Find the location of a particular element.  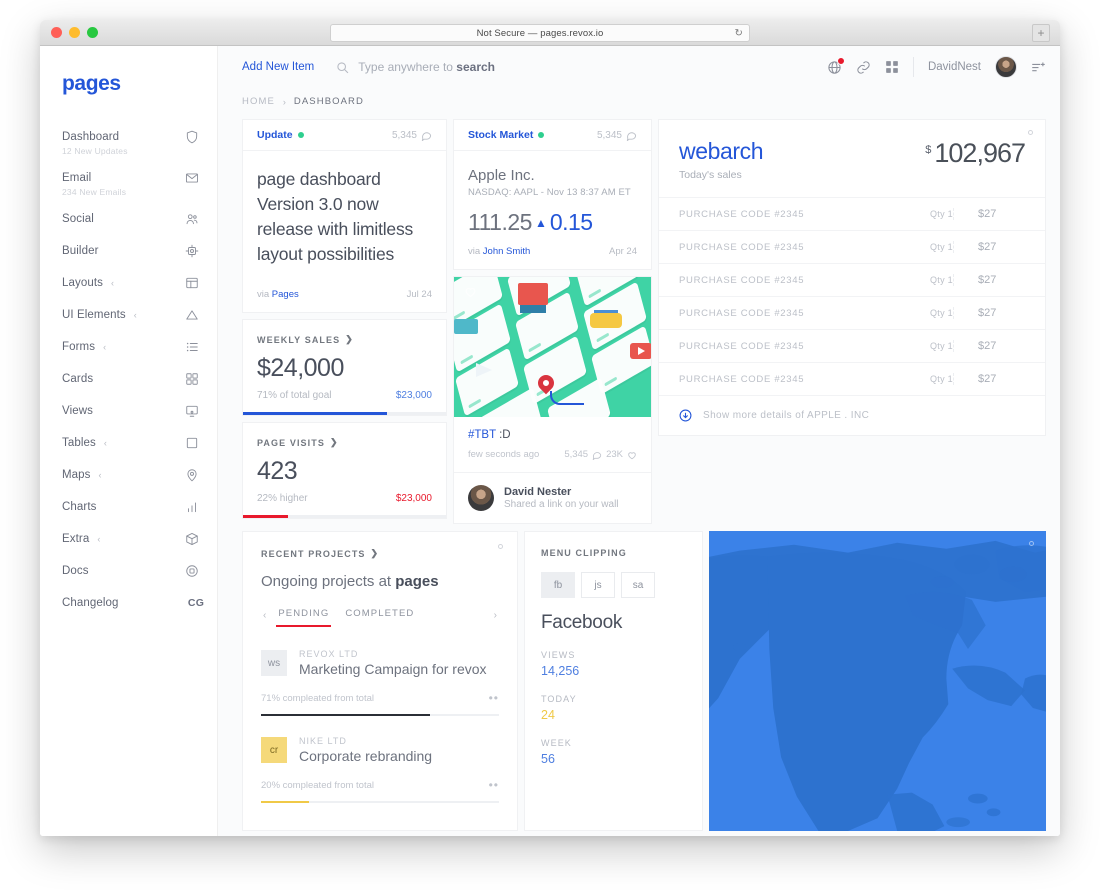

menu-clipping-tab-fb: fb is located at coordinates (558, 585).